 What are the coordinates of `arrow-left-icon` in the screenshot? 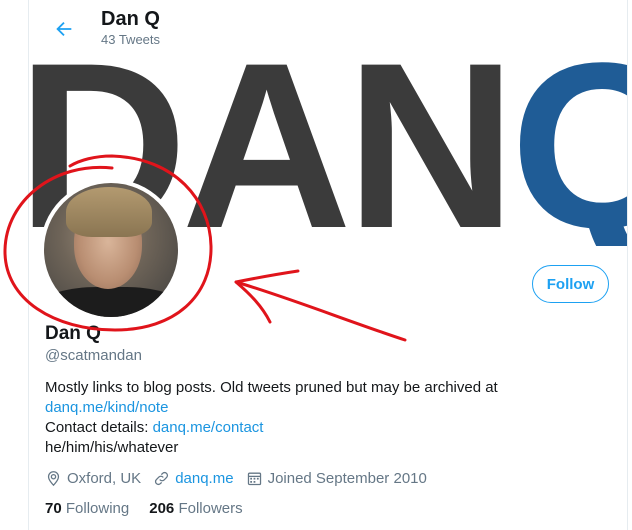 It's located at (64, 29).